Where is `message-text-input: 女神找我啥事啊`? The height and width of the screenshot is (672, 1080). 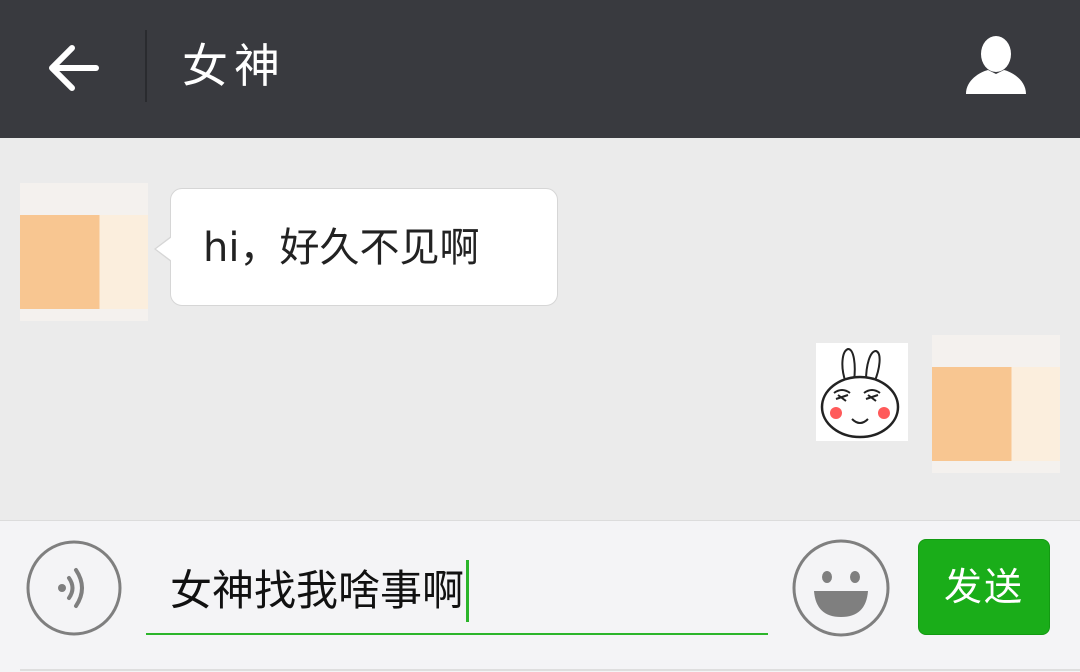
message-text-input: 女神找我啥事啊 is located at coordinates (457, 592).